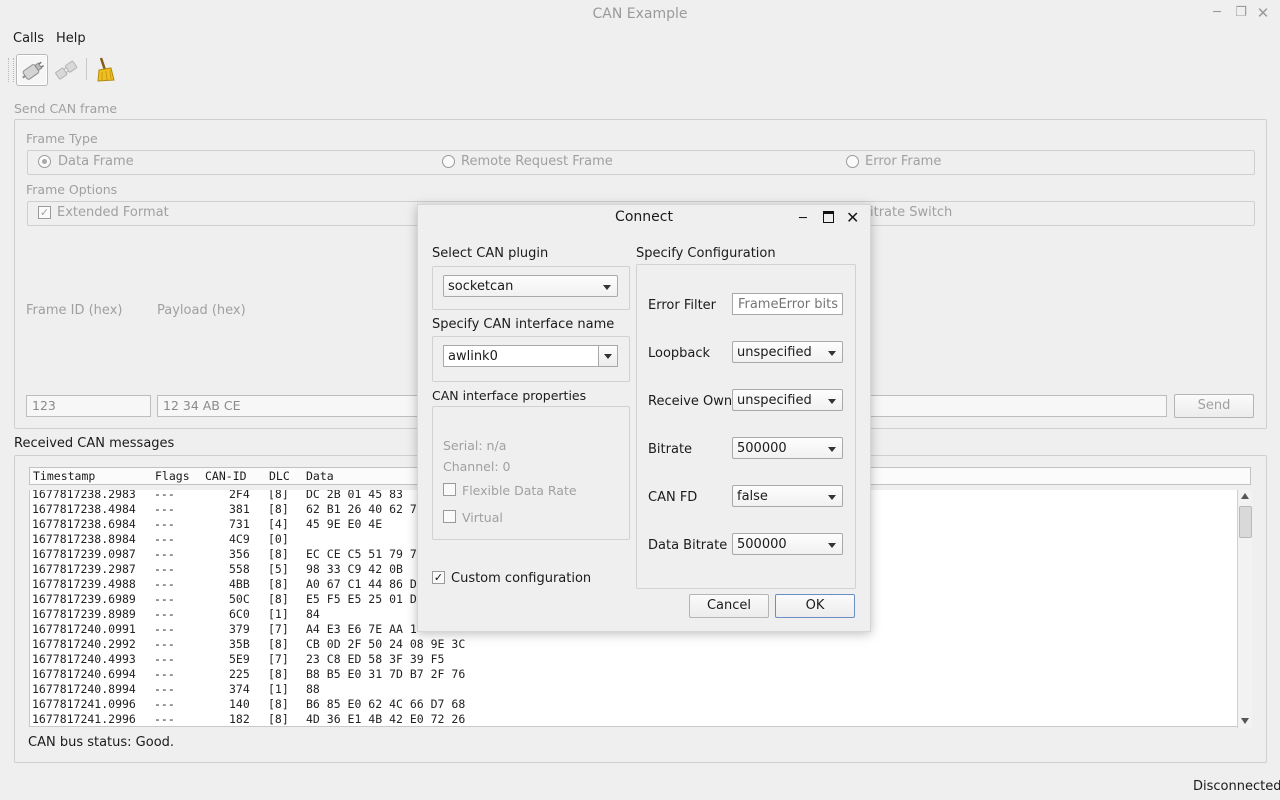 The height and width of the screenshot is (800, 1280). Describe the element at coordinates (278, 629) in the screenshot. I see `cell-dlc: [7]` at that location.